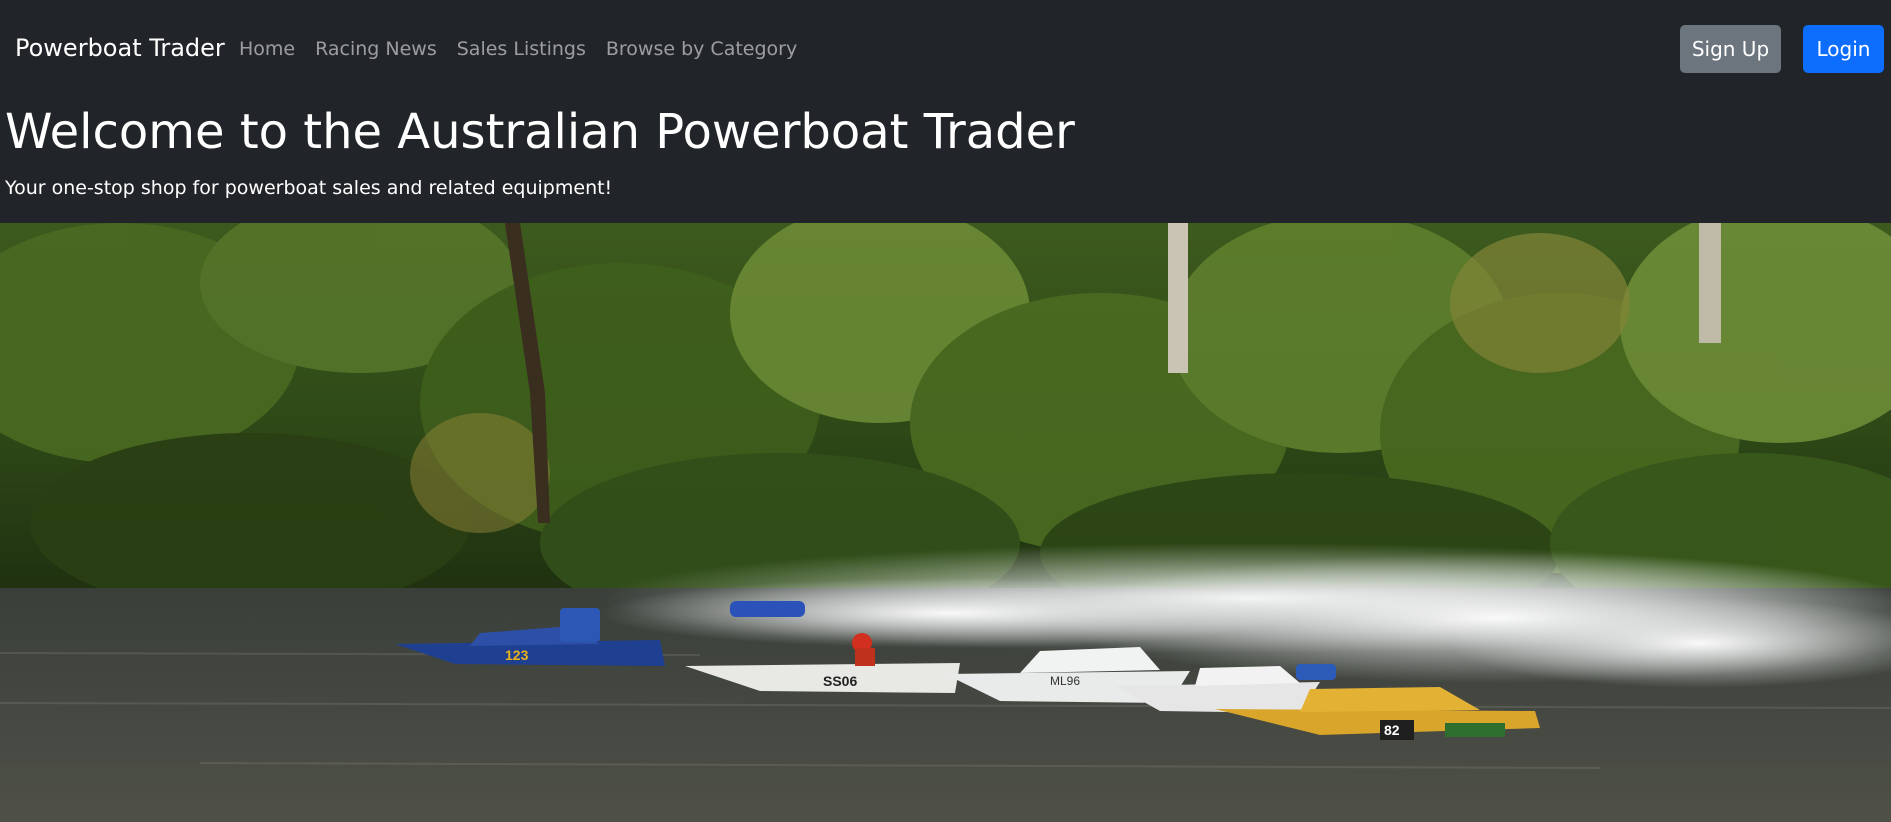 The image size is (1891, 822). What do you see at coordinates (521, 49) in the screenshot?
I see `nav-link-sales-listings: Sales Listings` at bounding box center [521, 49].